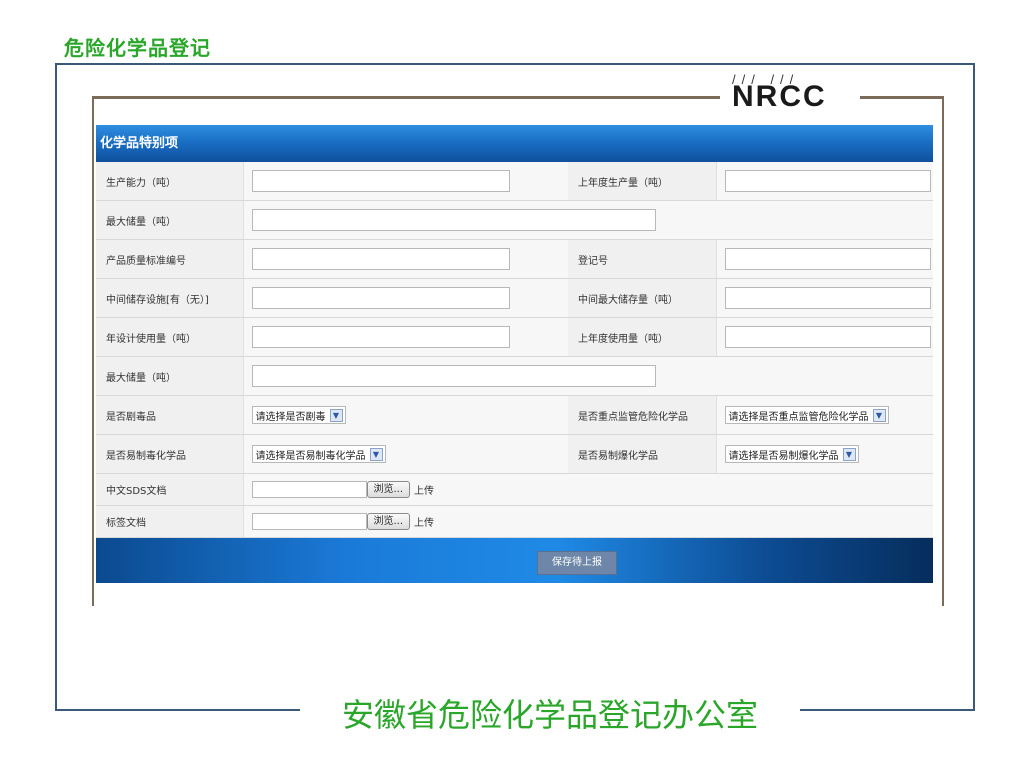 Image resolution: width=1024 pixels, height=768 pixels. I want to click on table-row: 年设计使用量（吨） 上年度使用量（吨）, so click(514, 337).